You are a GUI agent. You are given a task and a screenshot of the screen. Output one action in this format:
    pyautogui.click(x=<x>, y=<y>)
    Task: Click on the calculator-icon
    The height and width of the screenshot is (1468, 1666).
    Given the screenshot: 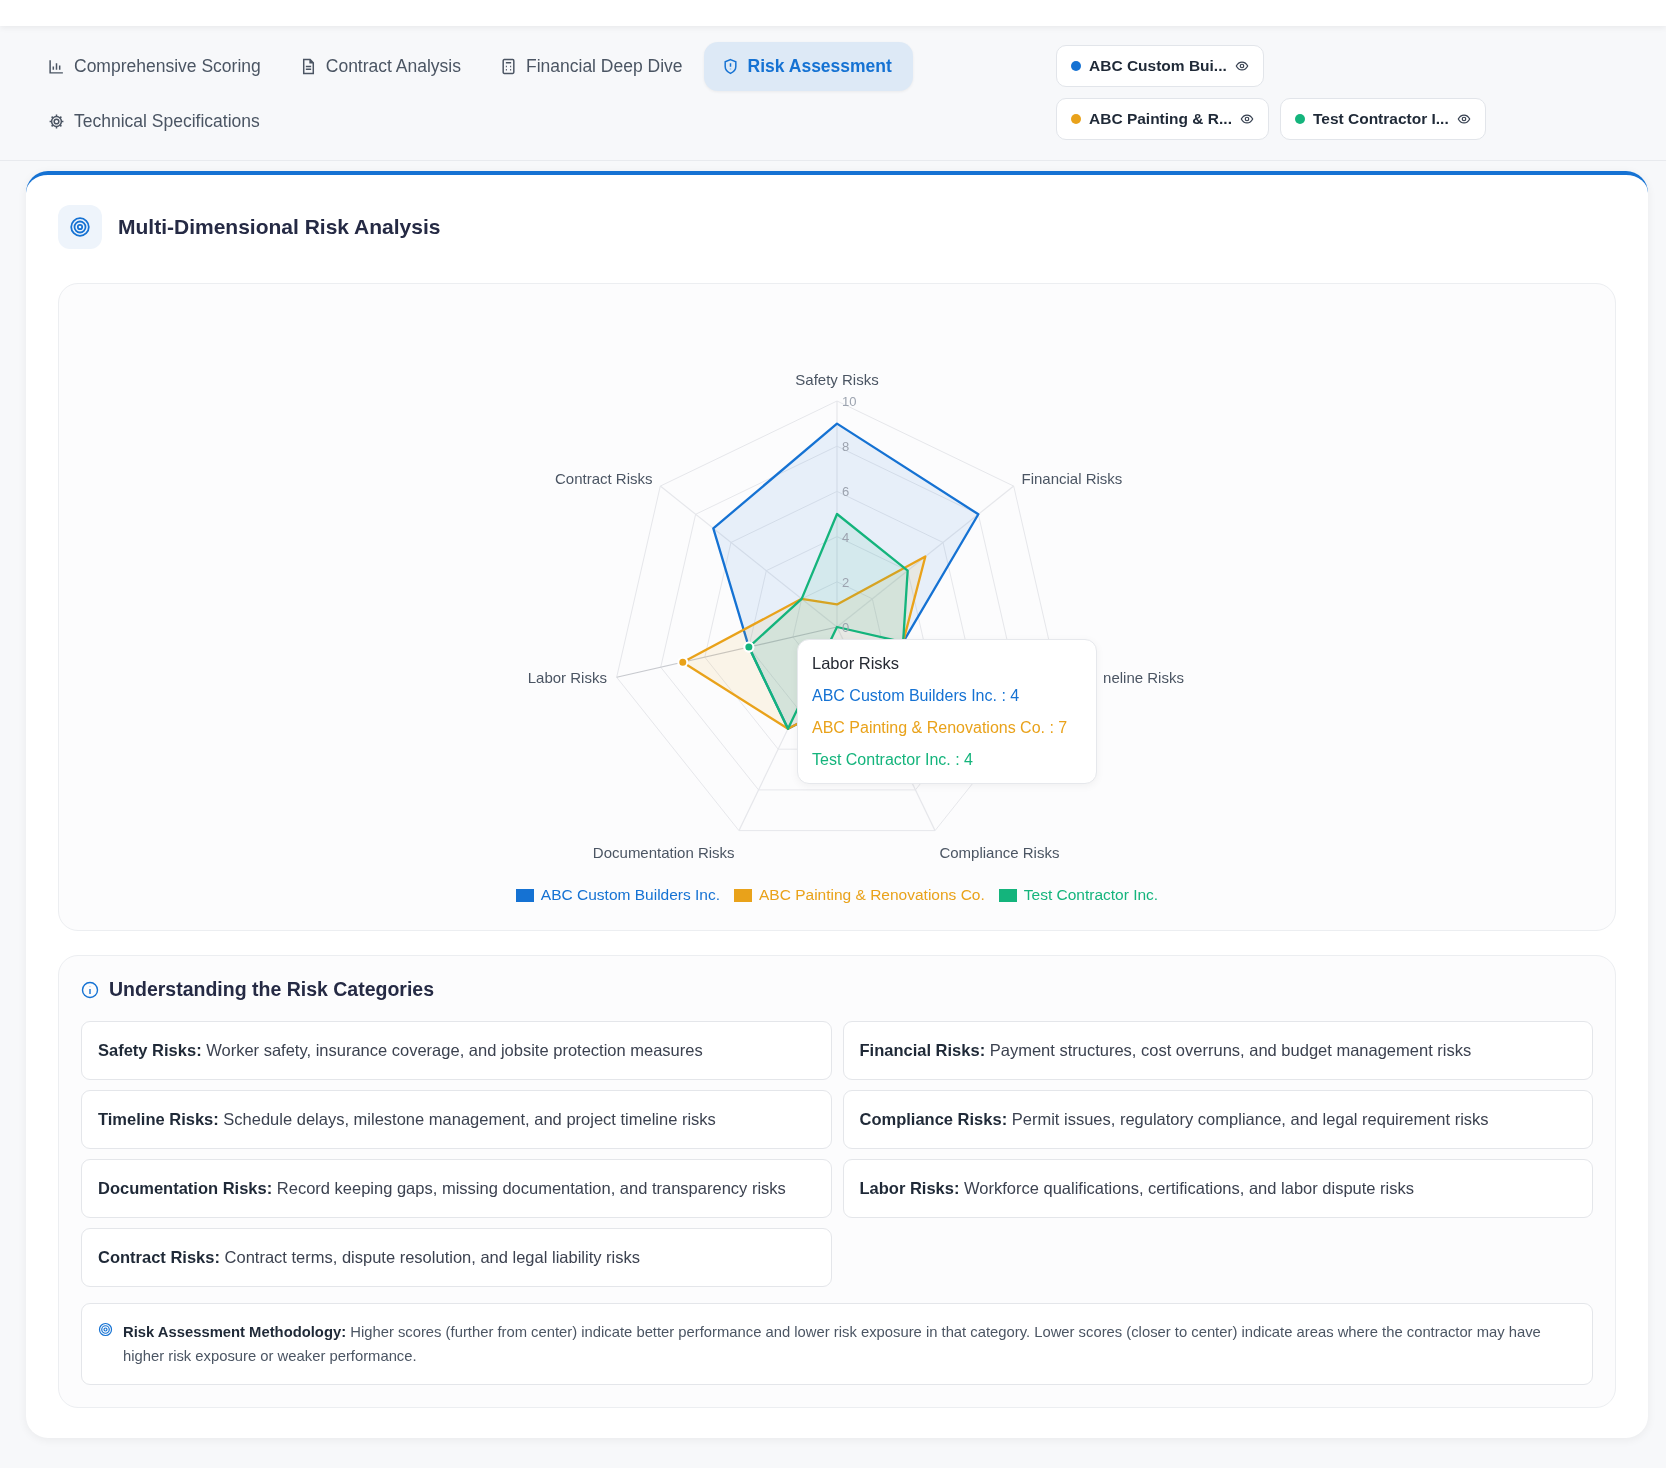 What is the action you would take?
    pyautogui.click(x=508, y=66)
    